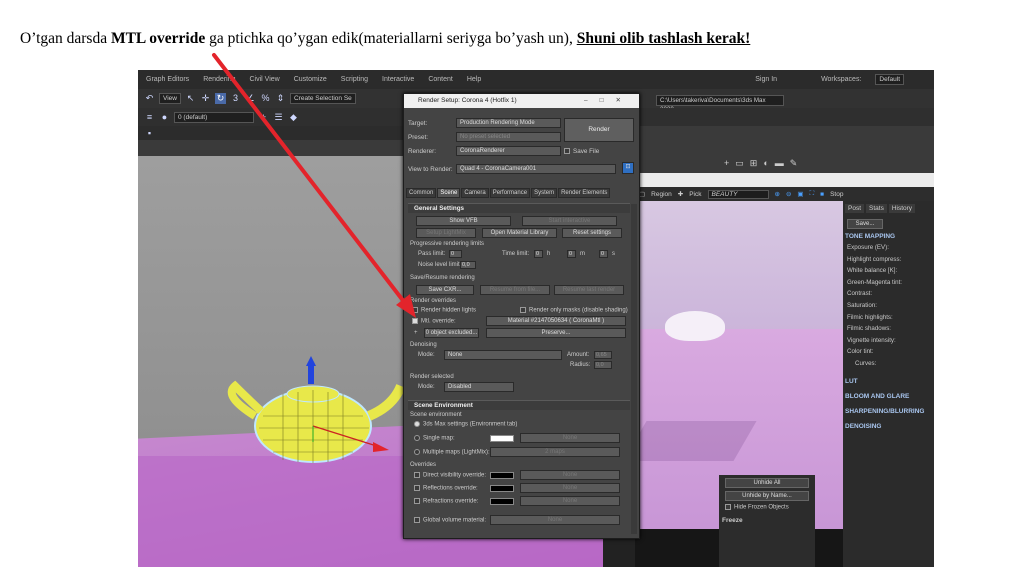  What do you see at coordinates (555, 452) in the screenshot?
I see `multiple-maps-button: 2 maps` at bounding box center [555, 452].